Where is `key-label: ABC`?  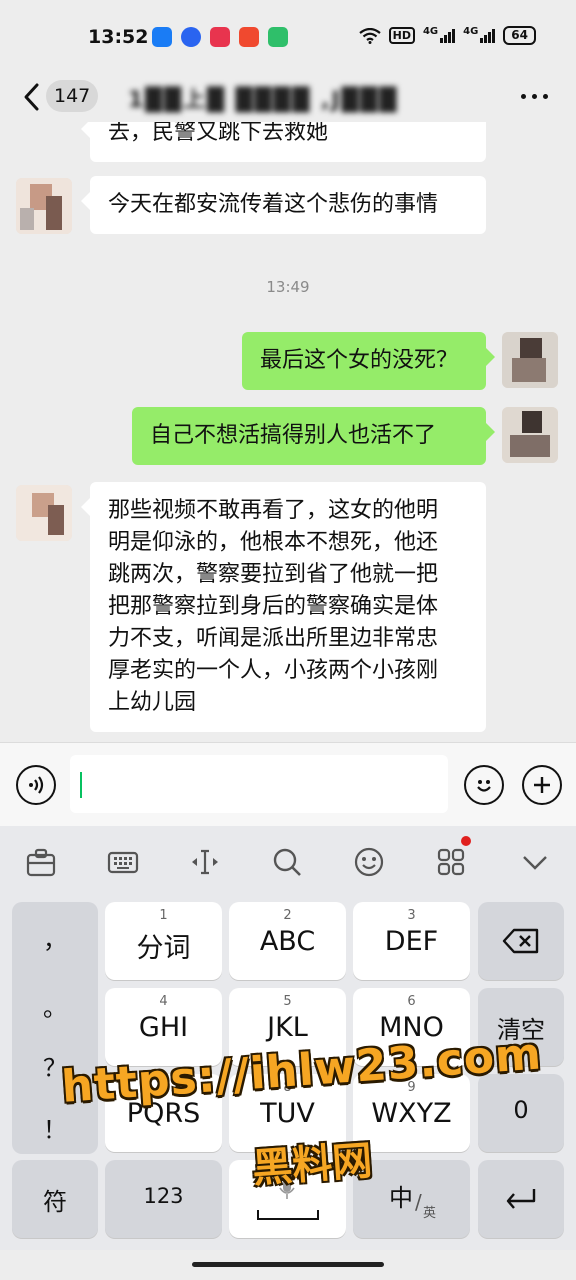
key-label: ABC is located at coordinates (287, 941).